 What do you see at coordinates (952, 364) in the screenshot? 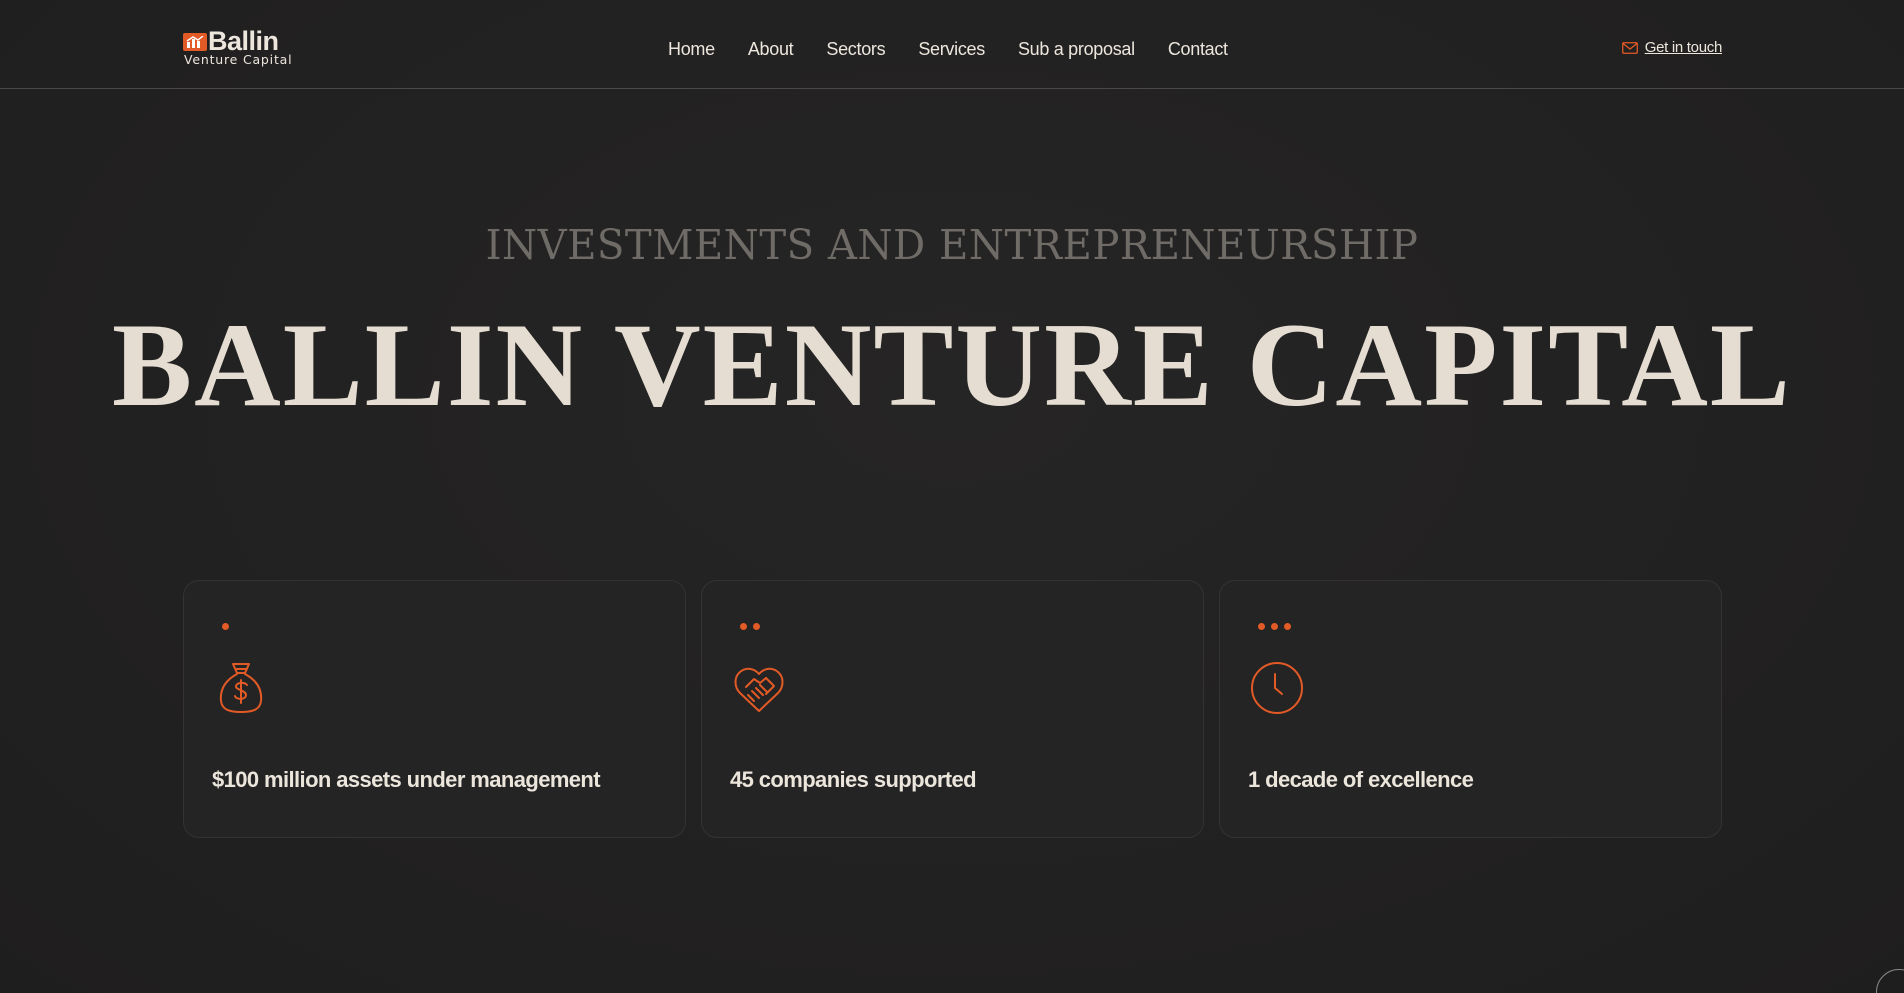
I see `hero-title: BALLIN VENTURE CAPITAL` at bounding box center [952, 364].